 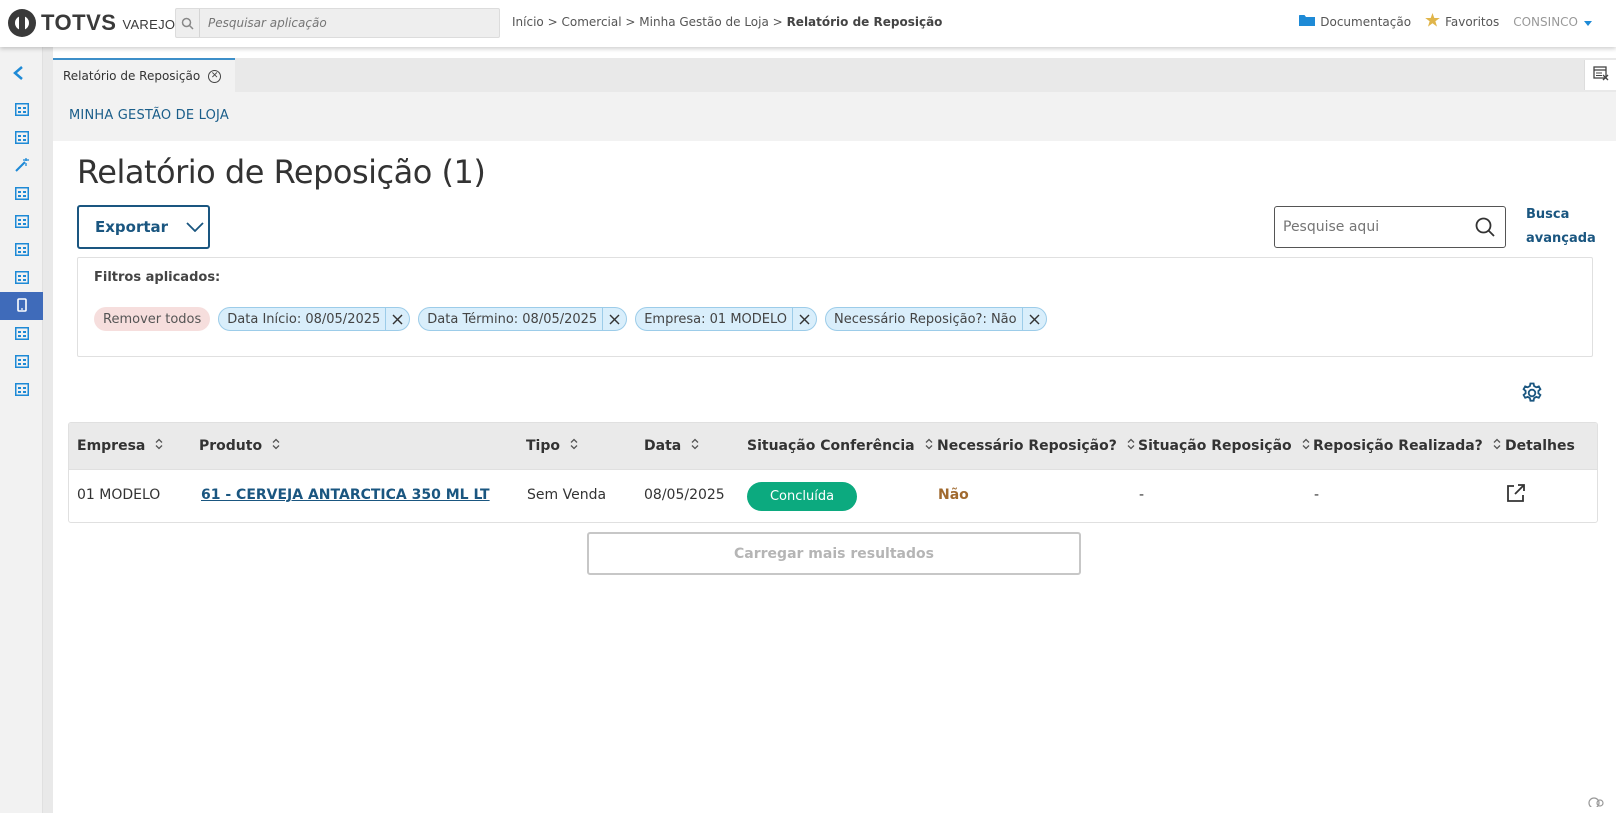 What do you see at coordinates (18, 75) in the screenshot?
I see `chevron-left-icon` at bounding box center [18, 75].